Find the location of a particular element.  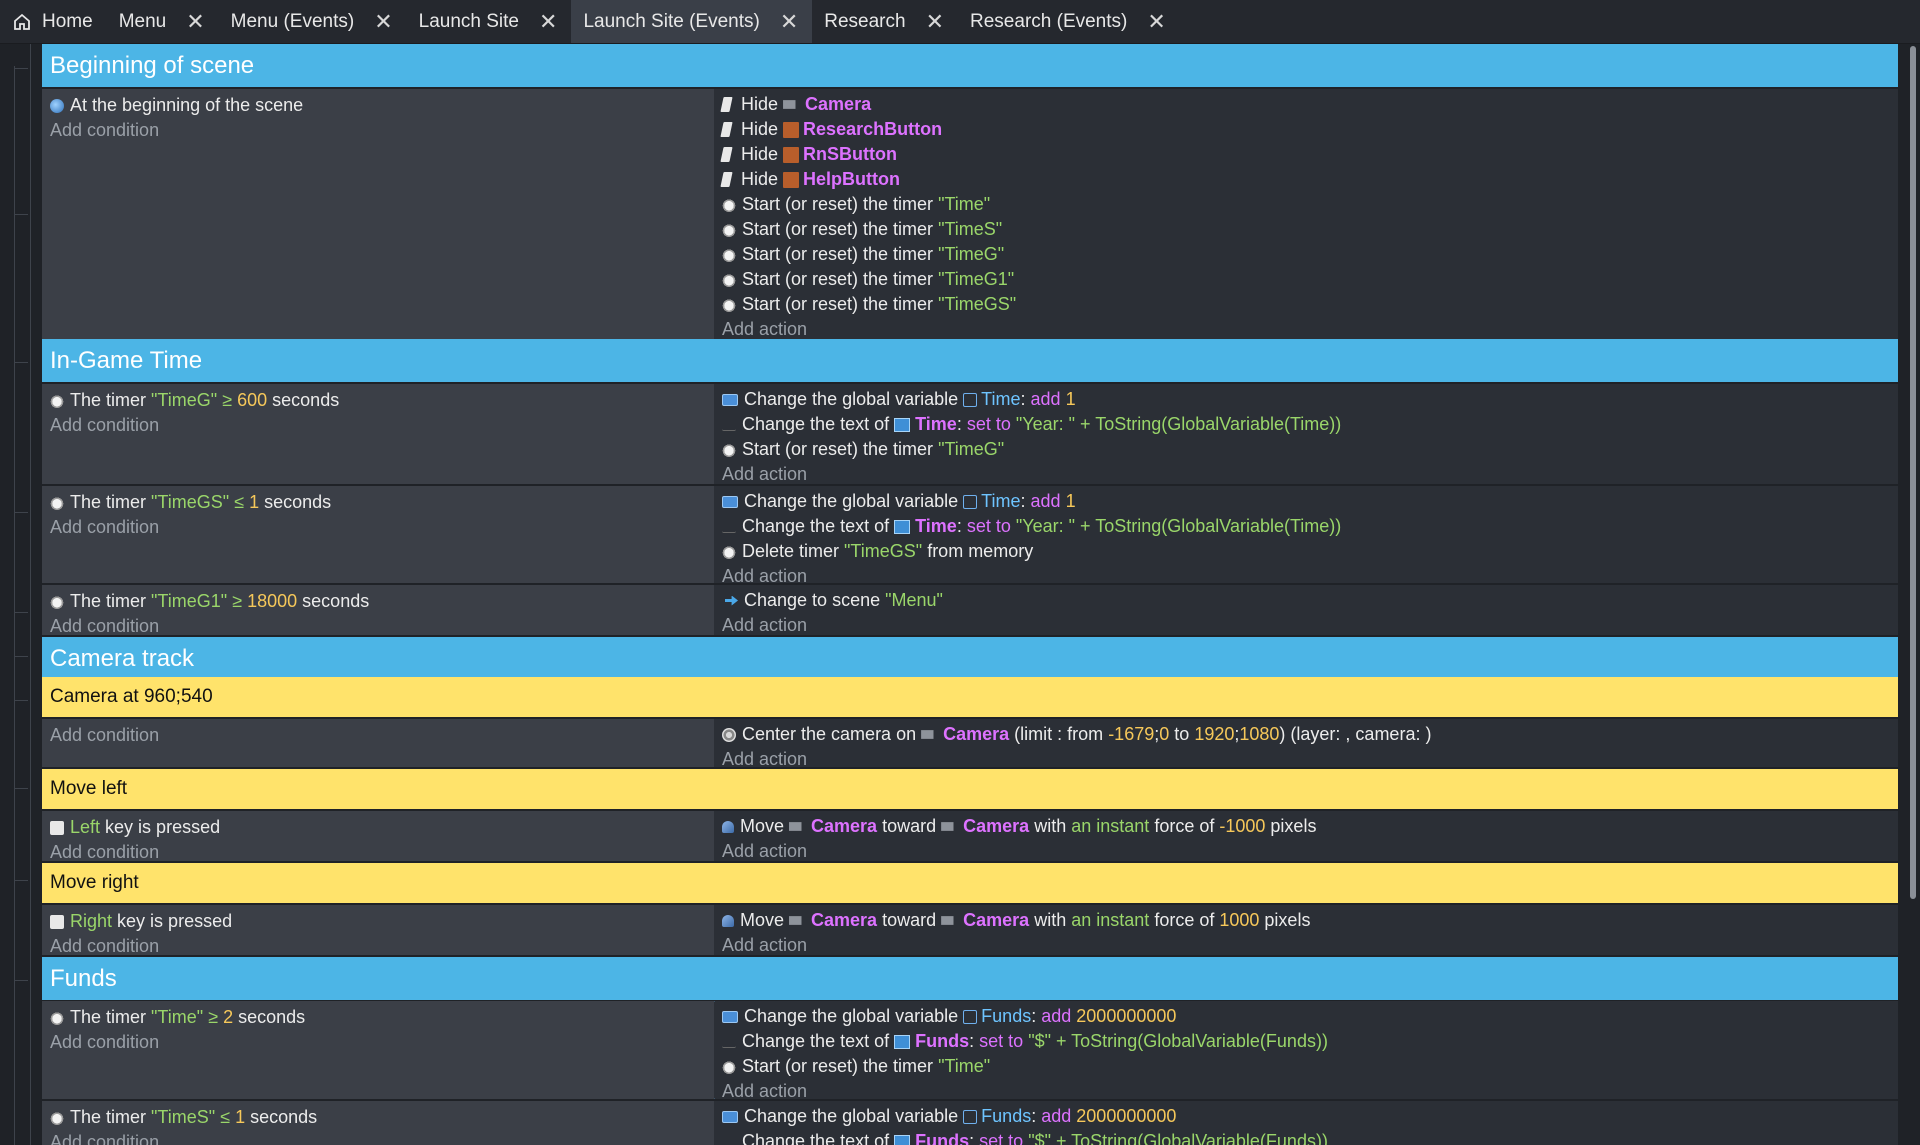

action: Start (or reset) the timer "TimeS" is located at coordinates (1307, 229).